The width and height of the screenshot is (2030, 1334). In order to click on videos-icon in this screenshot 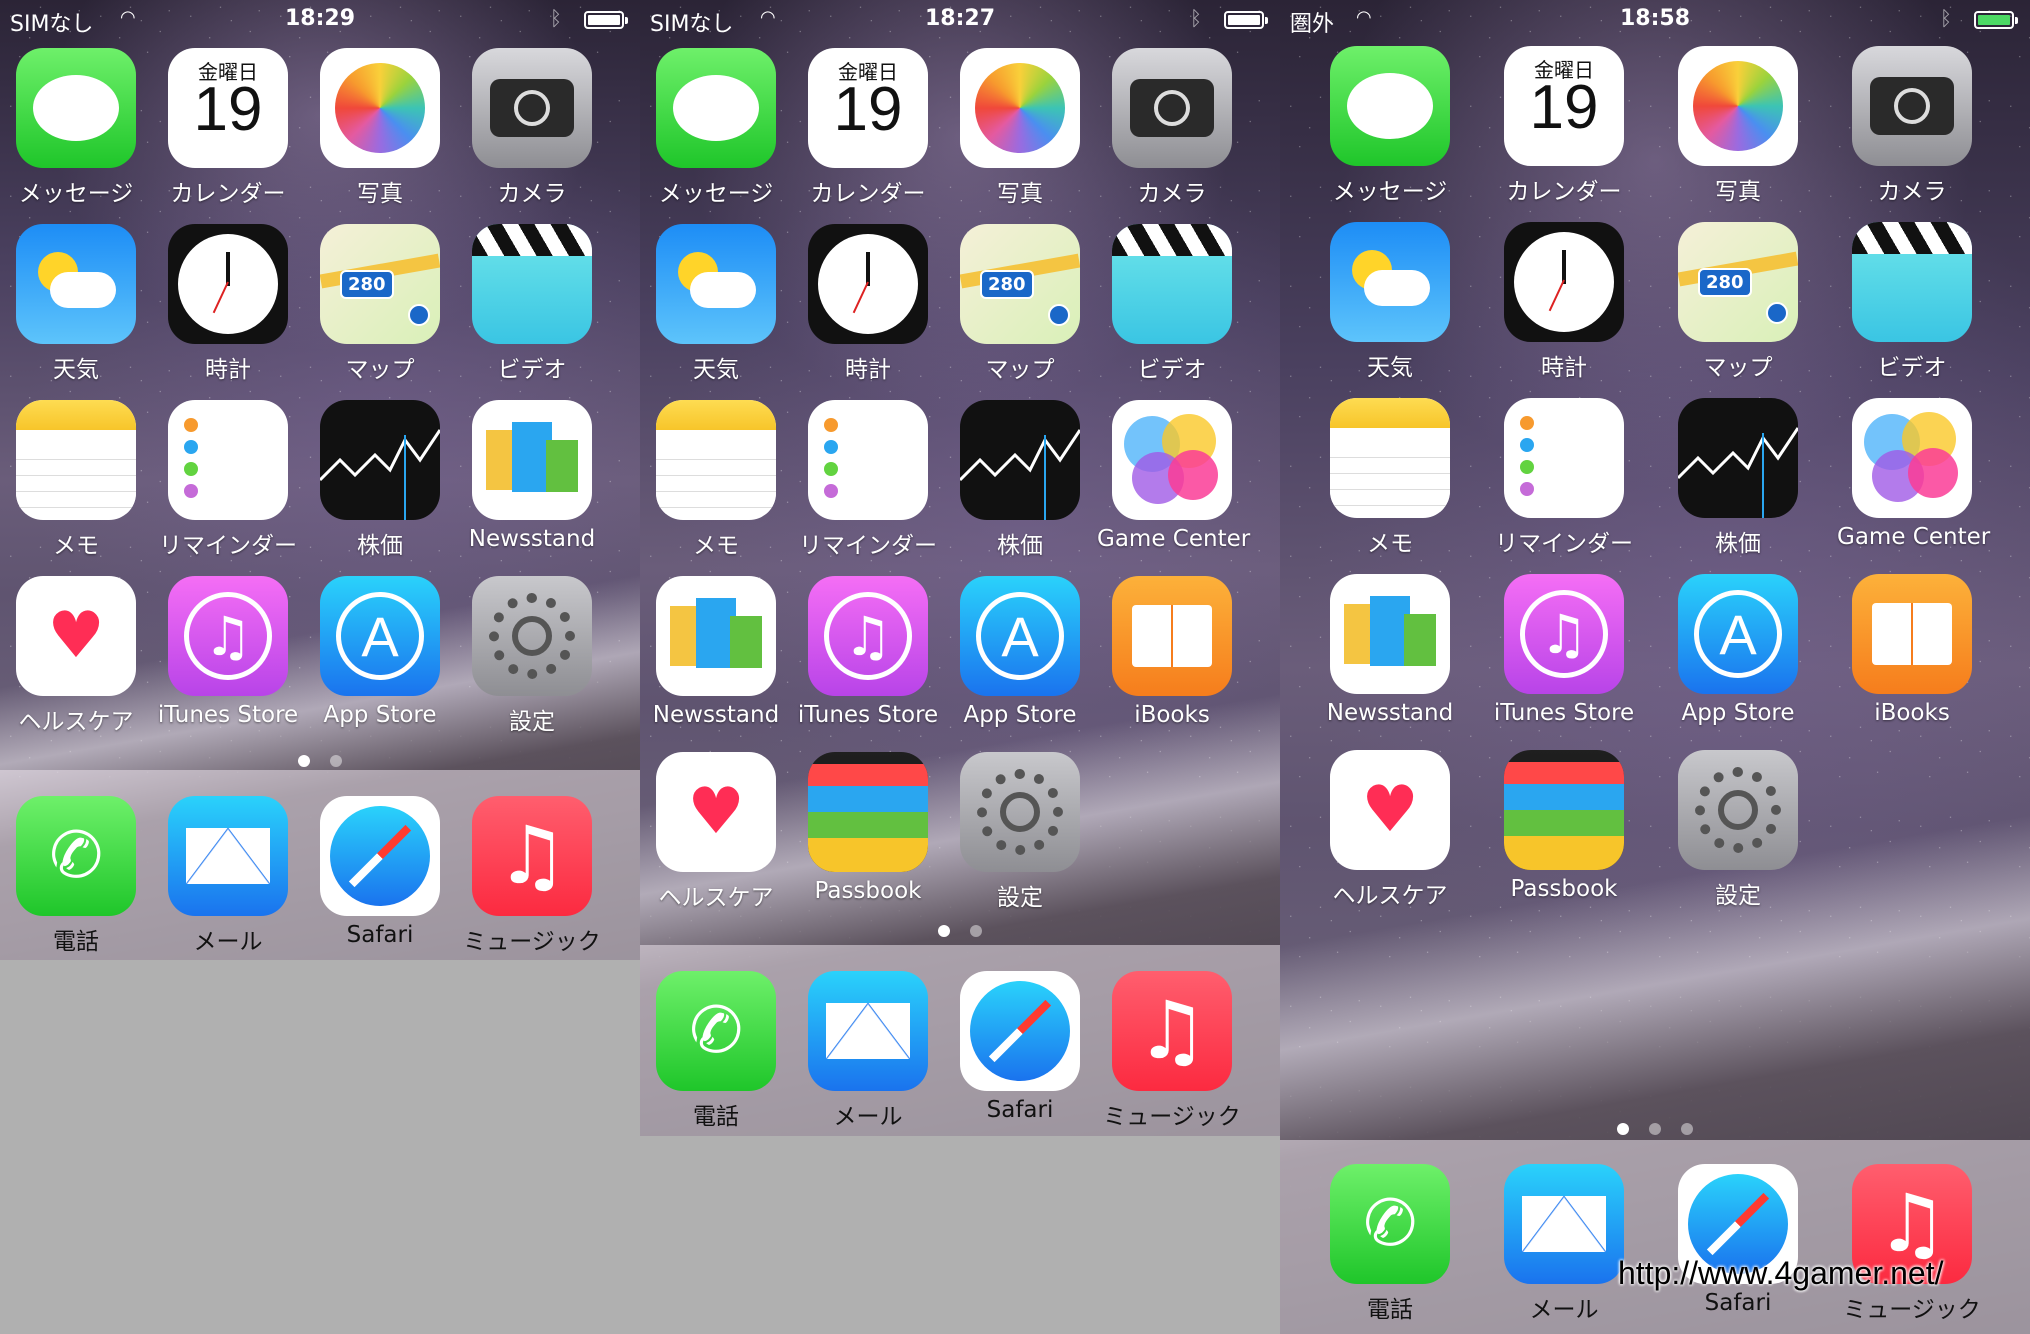, I will do `click(1172, 284)`.